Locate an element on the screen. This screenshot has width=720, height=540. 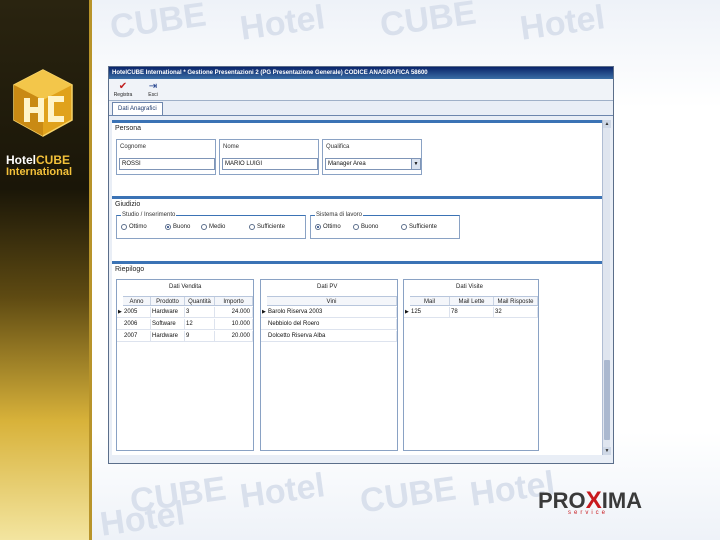
section-title: Persona is located at coordinates (128, 128).